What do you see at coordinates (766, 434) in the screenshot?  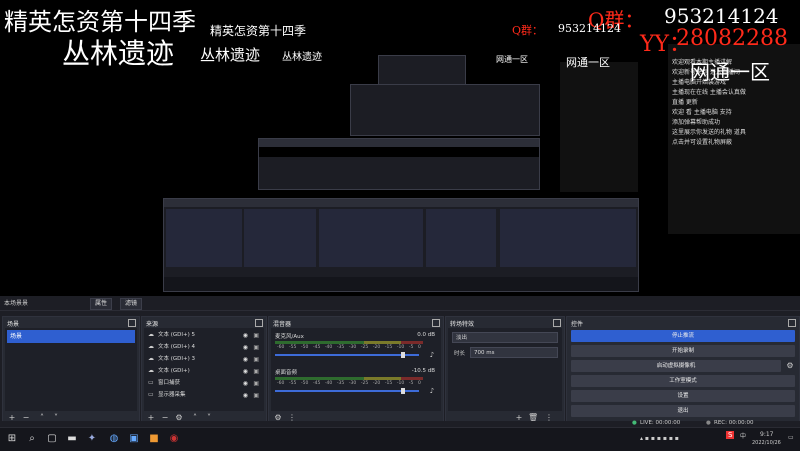 I see `clock-time: 9:17` at bounding box center [766, 434].